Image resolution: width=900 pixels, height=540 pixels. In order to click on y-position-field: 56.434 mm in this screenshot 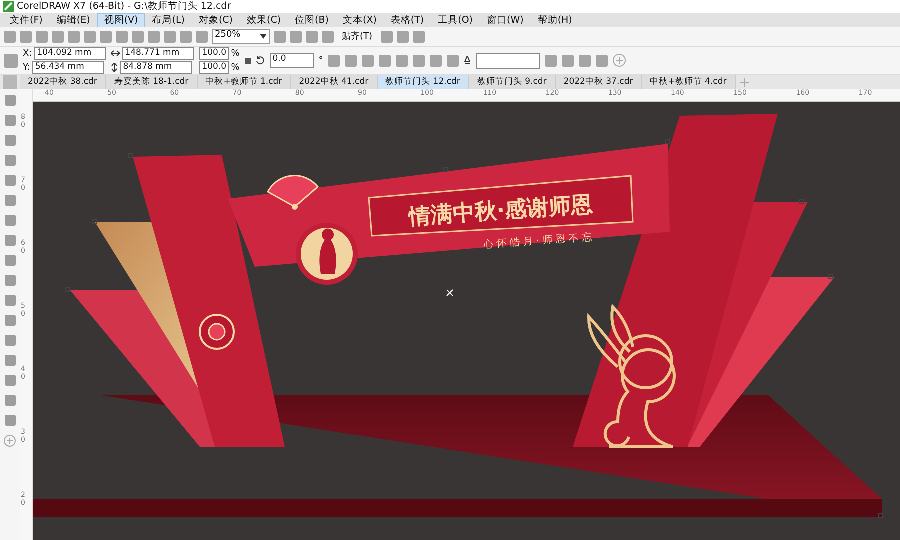, I will do `click(68, 67)`.